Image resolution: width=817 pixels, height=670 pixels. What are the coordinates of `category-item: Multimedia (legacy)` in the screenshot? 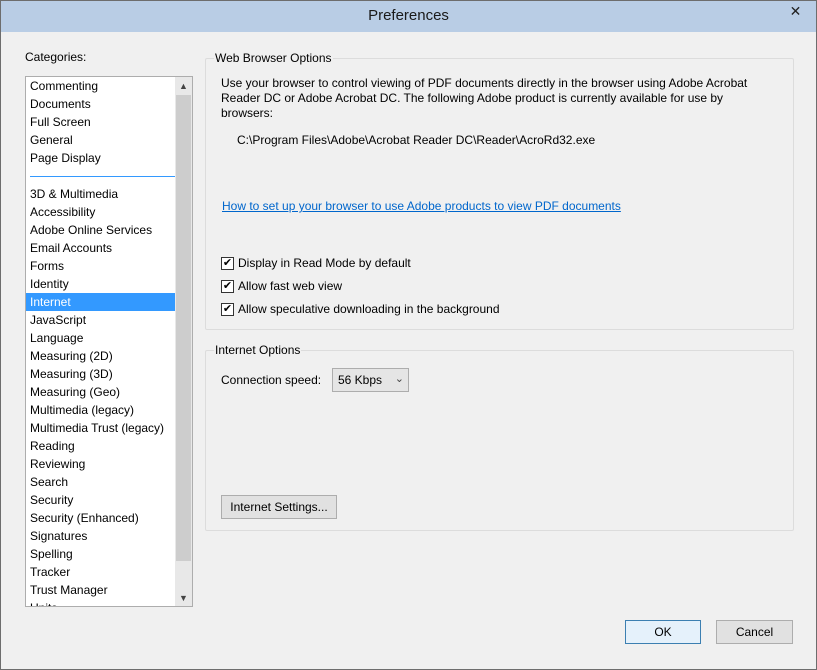 It's located at (100, 410).